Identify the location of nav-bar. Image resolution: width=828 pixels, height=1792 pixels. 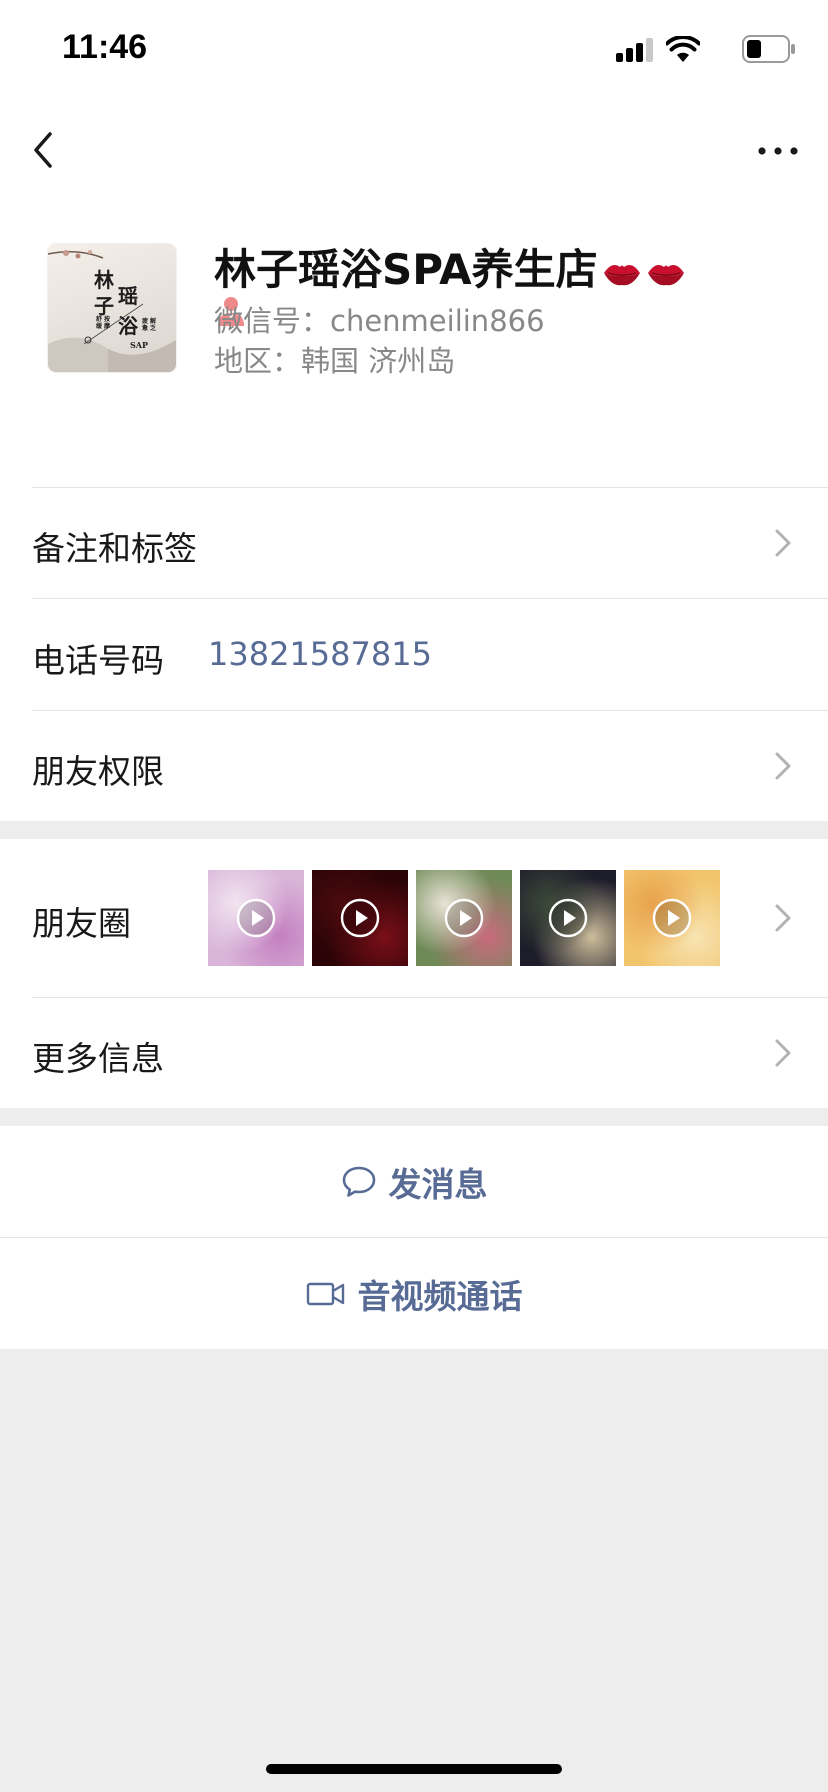
(414, 150).